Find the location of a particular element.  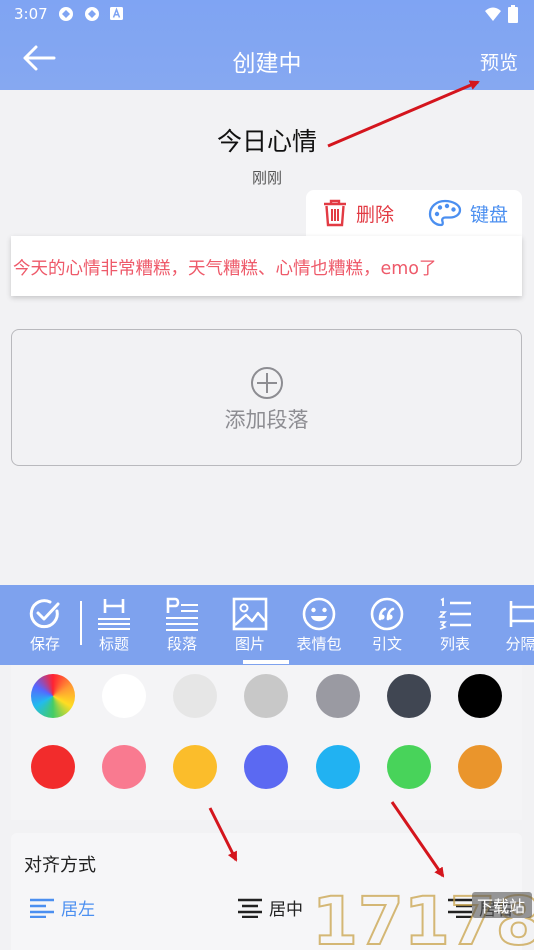

image-icon is located at coordinates (250, 614).